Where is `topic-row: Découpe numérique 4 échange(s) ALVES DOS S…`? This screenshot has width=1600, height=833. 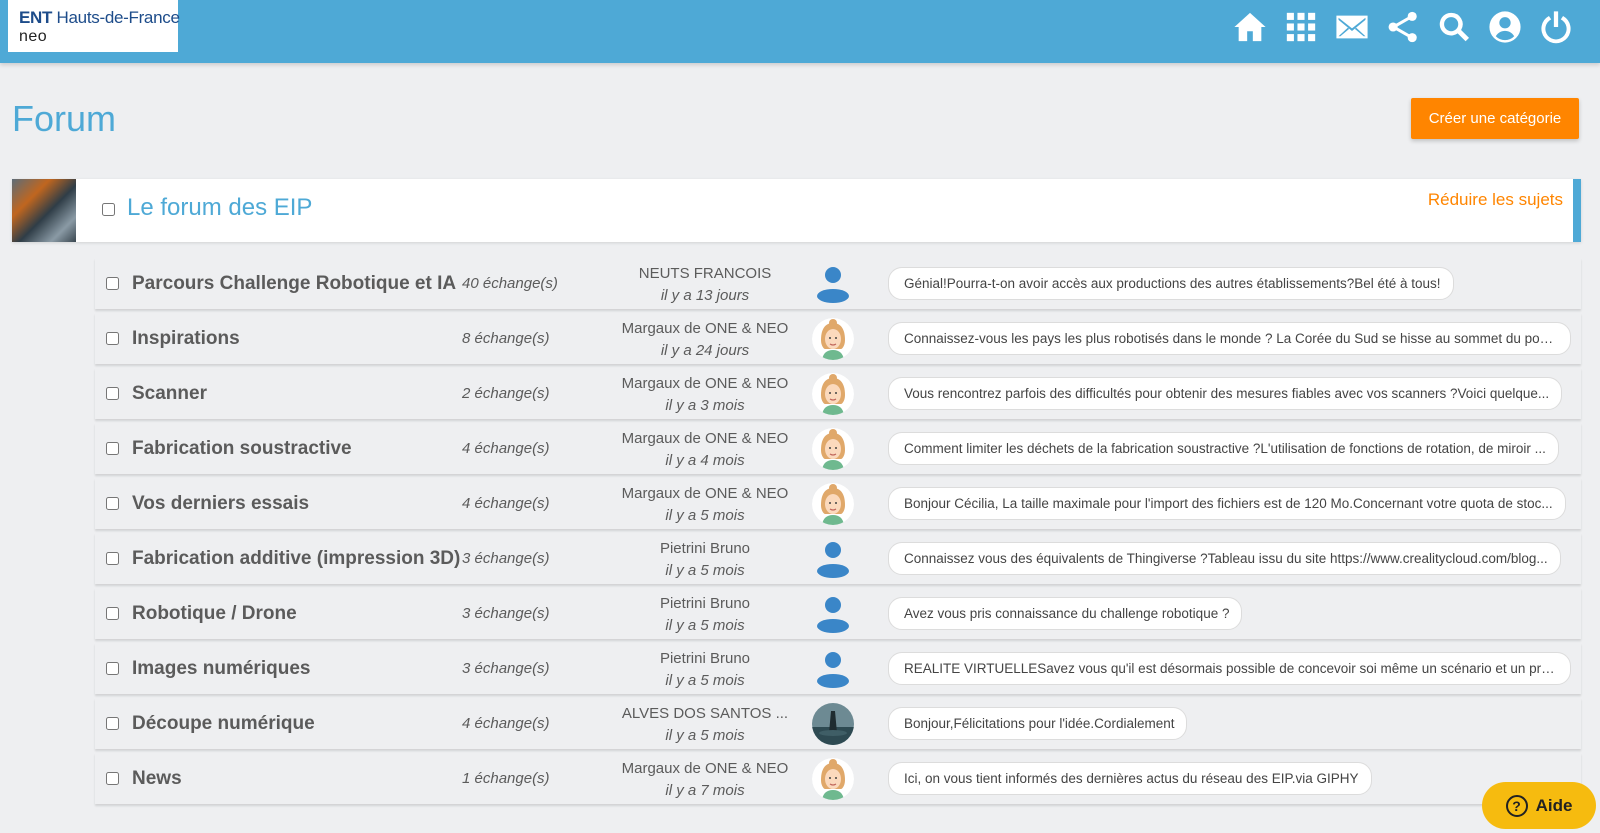 topic-row: Découpe numérique 4 échange(s) ALVES DOS S… is located at coordinates (838, 723).